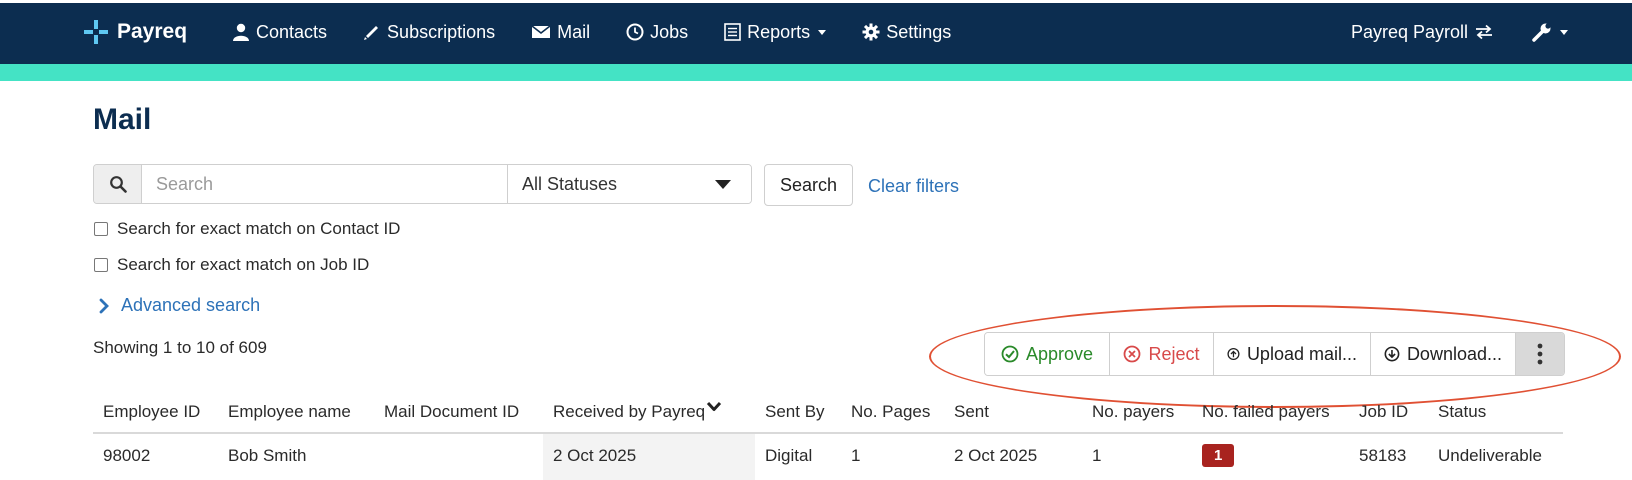  What do you see at coordinates (1233, 354) in the screenshot?
I see `upload-circle-icon` at bounding box center [1233, 354].